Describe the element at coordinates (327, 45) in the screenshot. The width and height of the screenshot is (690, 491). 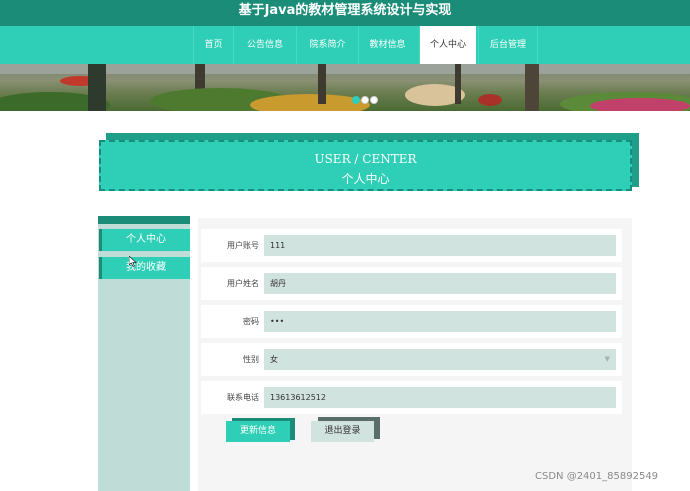
I see `nav-item-departments: 院系简介` at that location.